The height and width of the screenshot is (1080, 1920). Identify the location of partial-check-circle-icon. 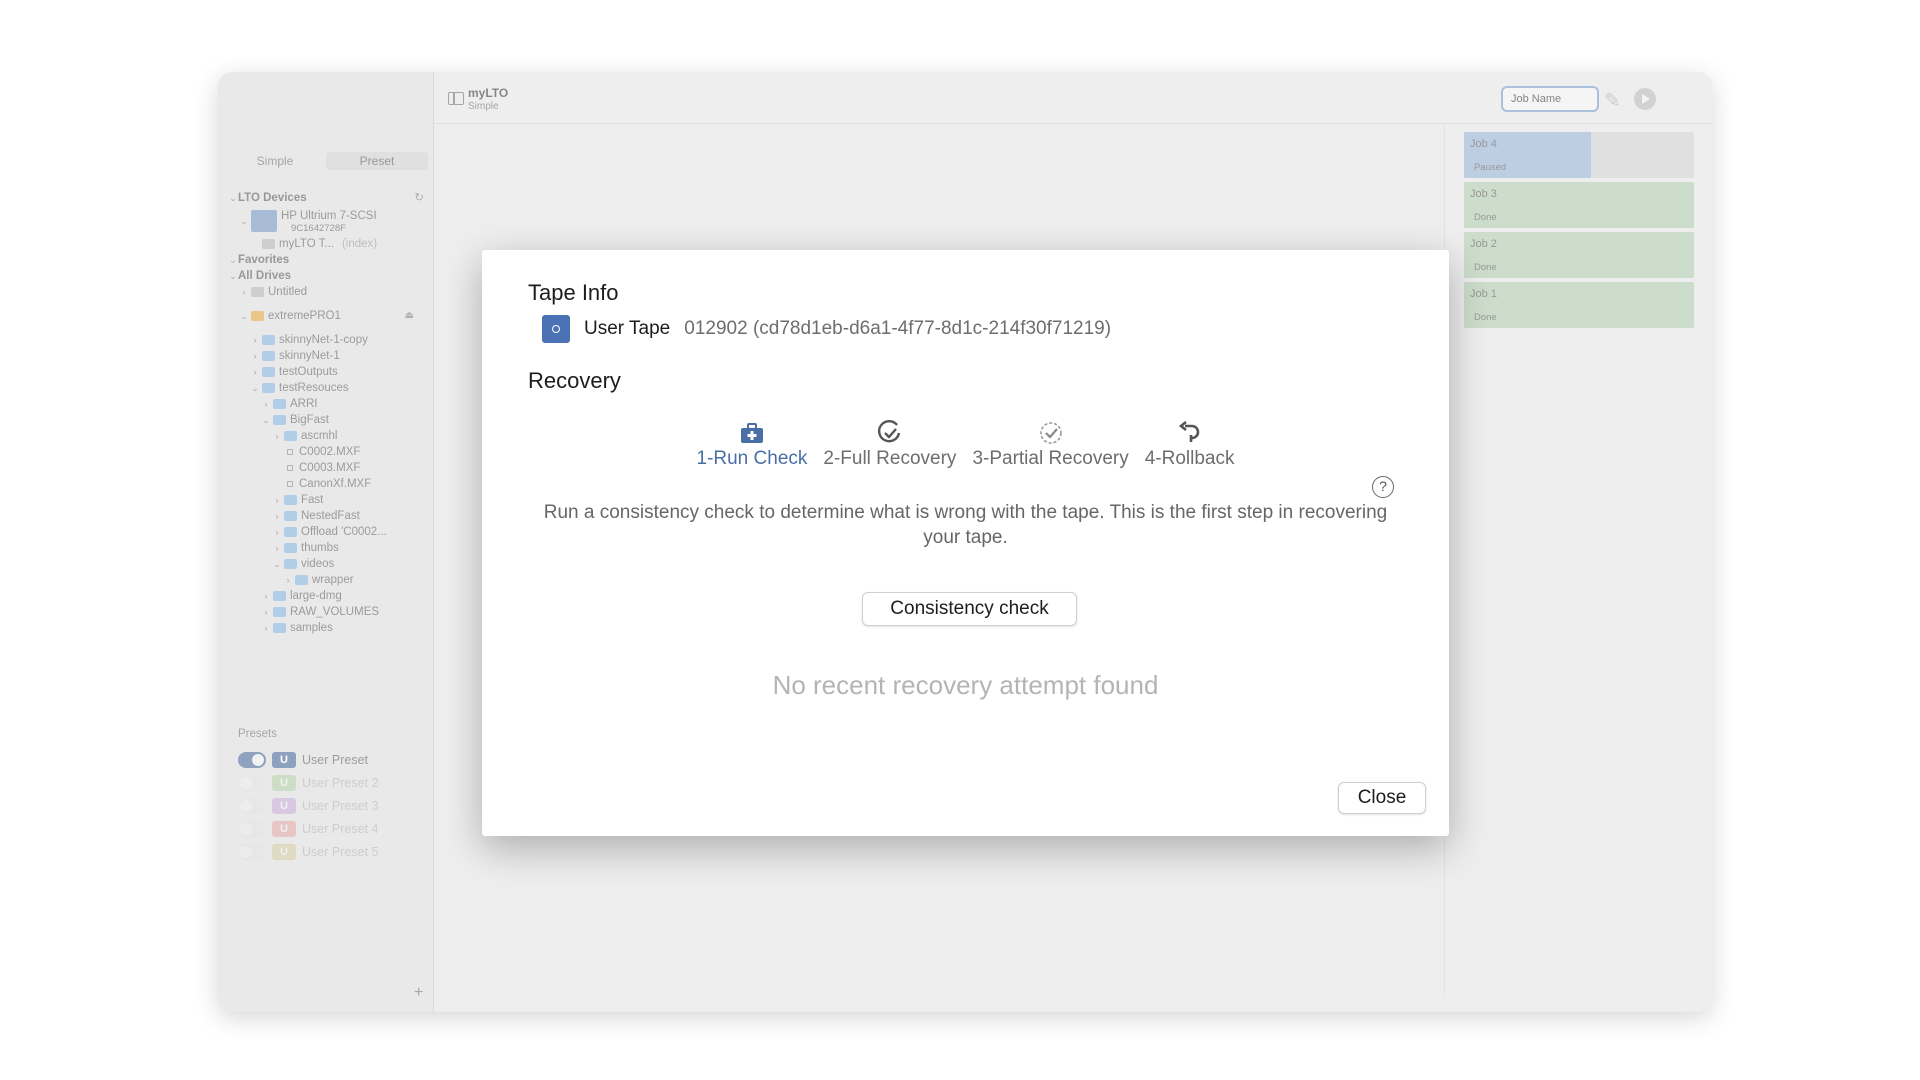
(1051, 433).